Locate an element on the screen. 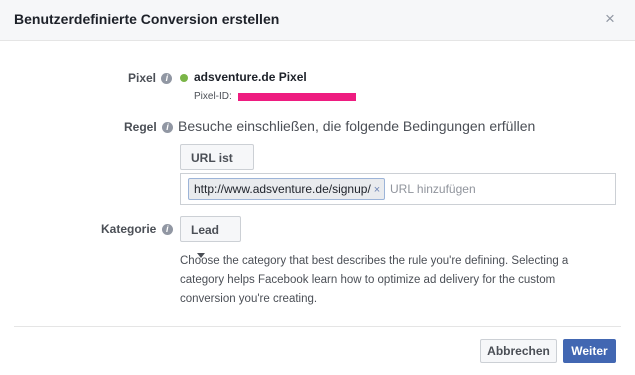 The width and height of the screenshot is (635, 375). url-token: http://www.adsventure.de/signup/× is located at coordinates (287, 189).